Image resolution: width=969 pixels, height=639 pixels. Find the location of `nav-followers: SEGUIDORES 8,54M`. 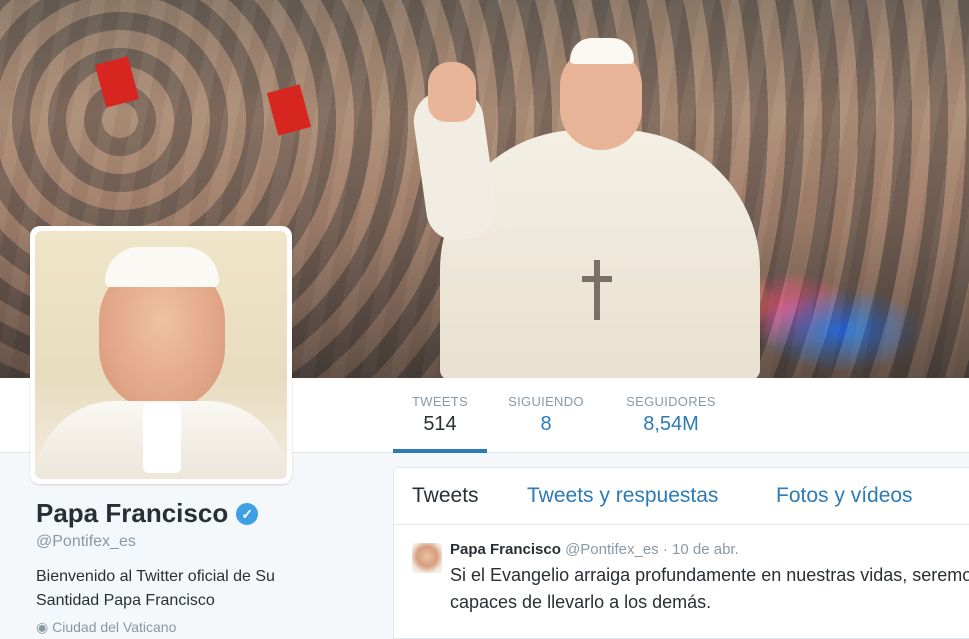

nav-followers: SEGUIDORES 8,54M is located at coordinates (671, 415).